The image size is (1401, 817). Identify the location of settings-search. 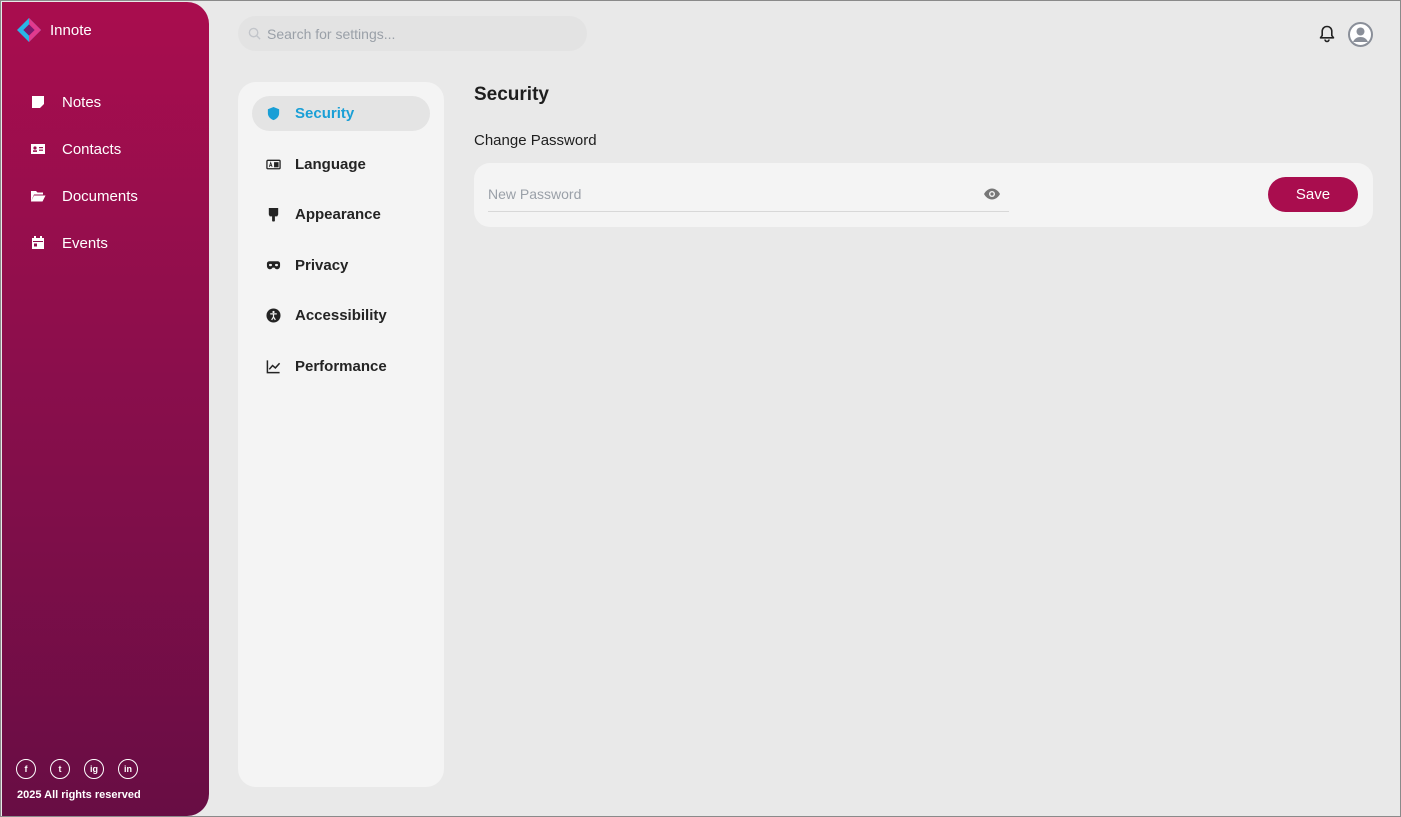
(412, 33).